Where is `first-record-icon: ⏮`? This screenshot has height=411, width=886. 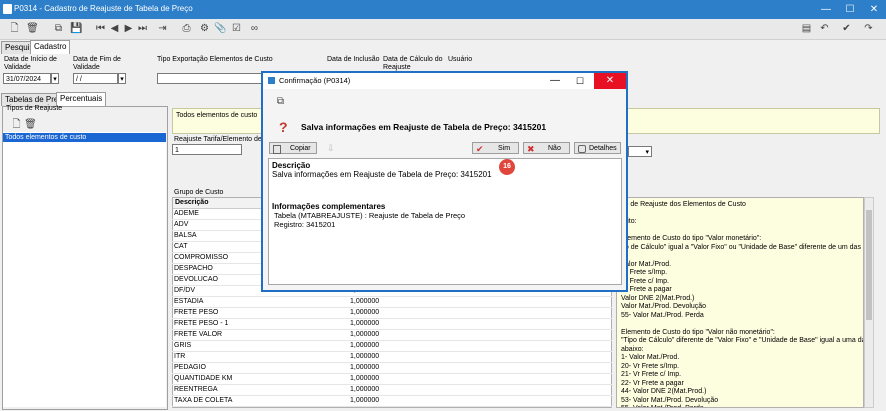 first-record-icon: ⏮ is located at coordinates (100, 28).